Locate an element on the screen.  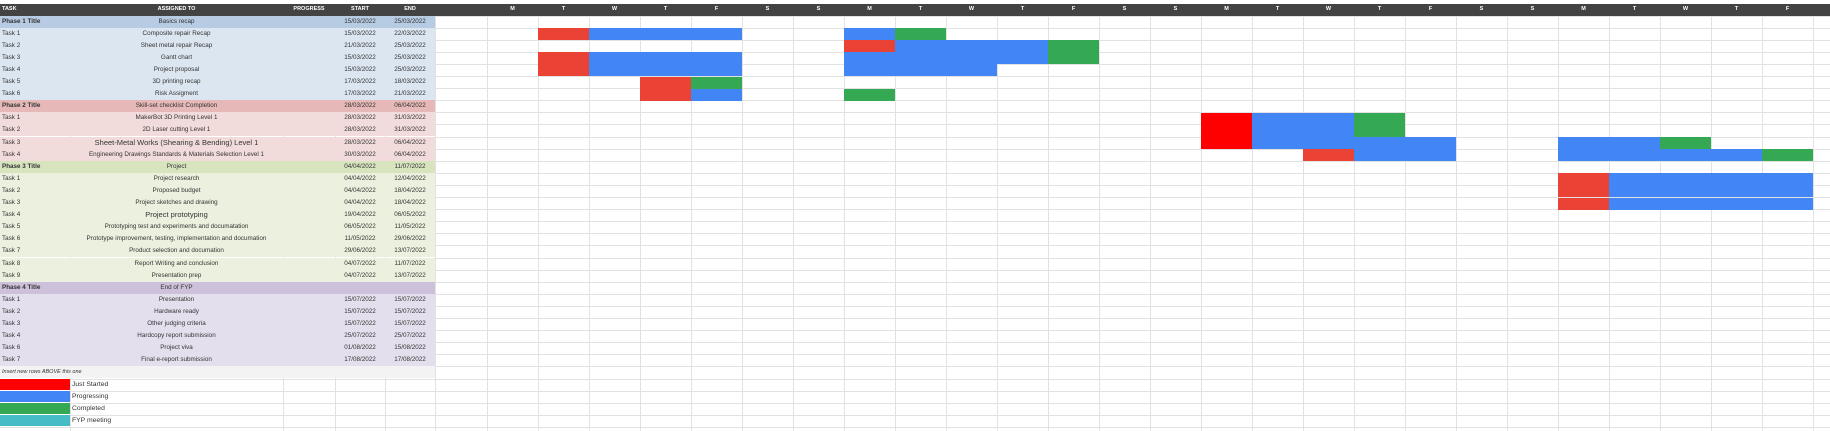
cell-task: Task 1 is located at coordinates (35, 34).